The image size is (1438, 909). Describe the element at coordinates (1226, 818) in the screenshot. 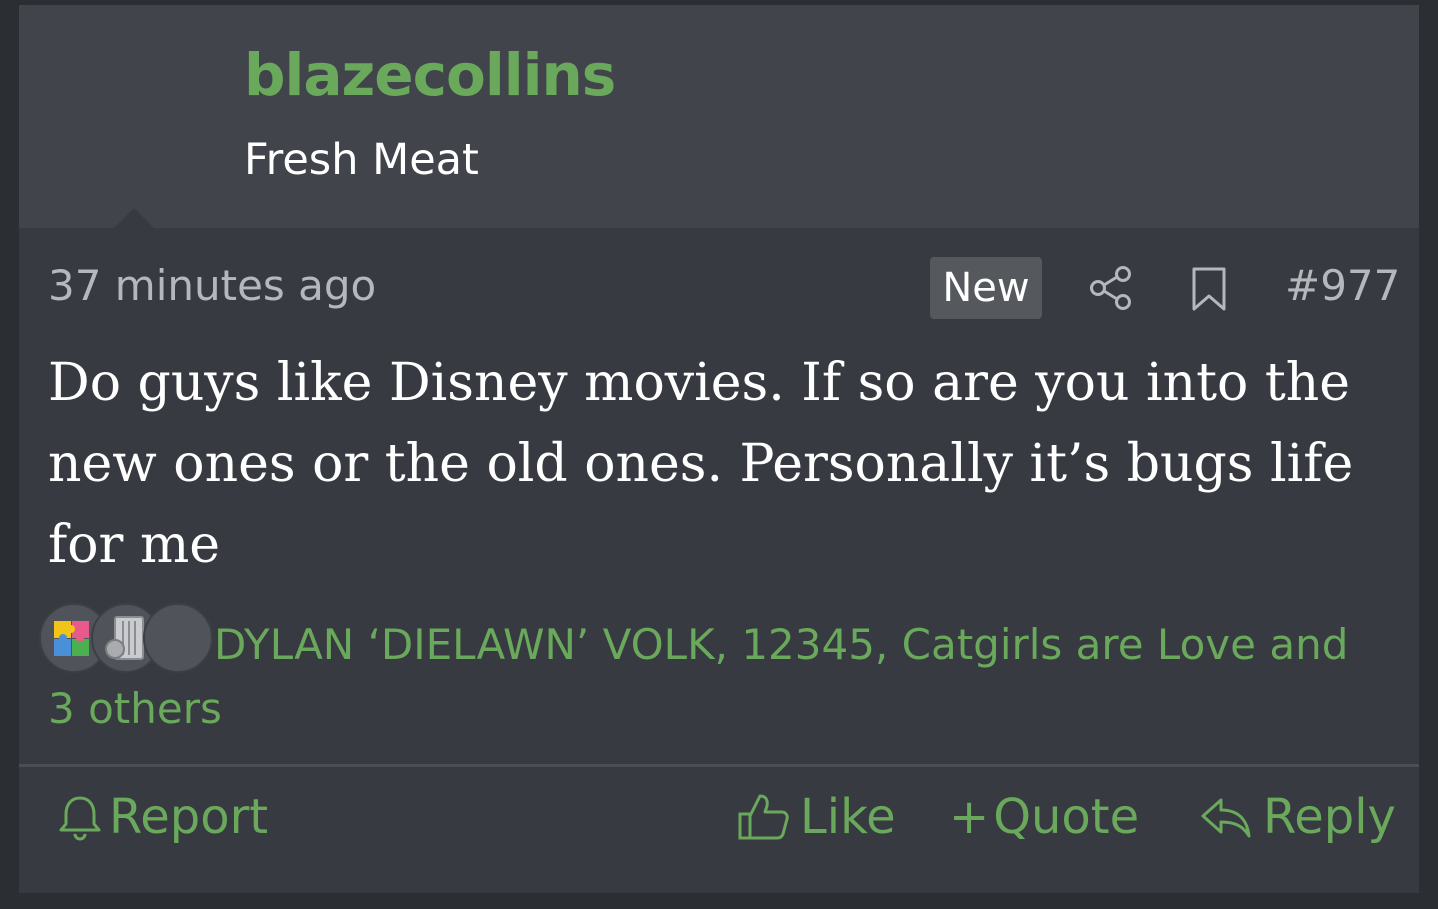

I see `reply-arrow-icon` at that location.